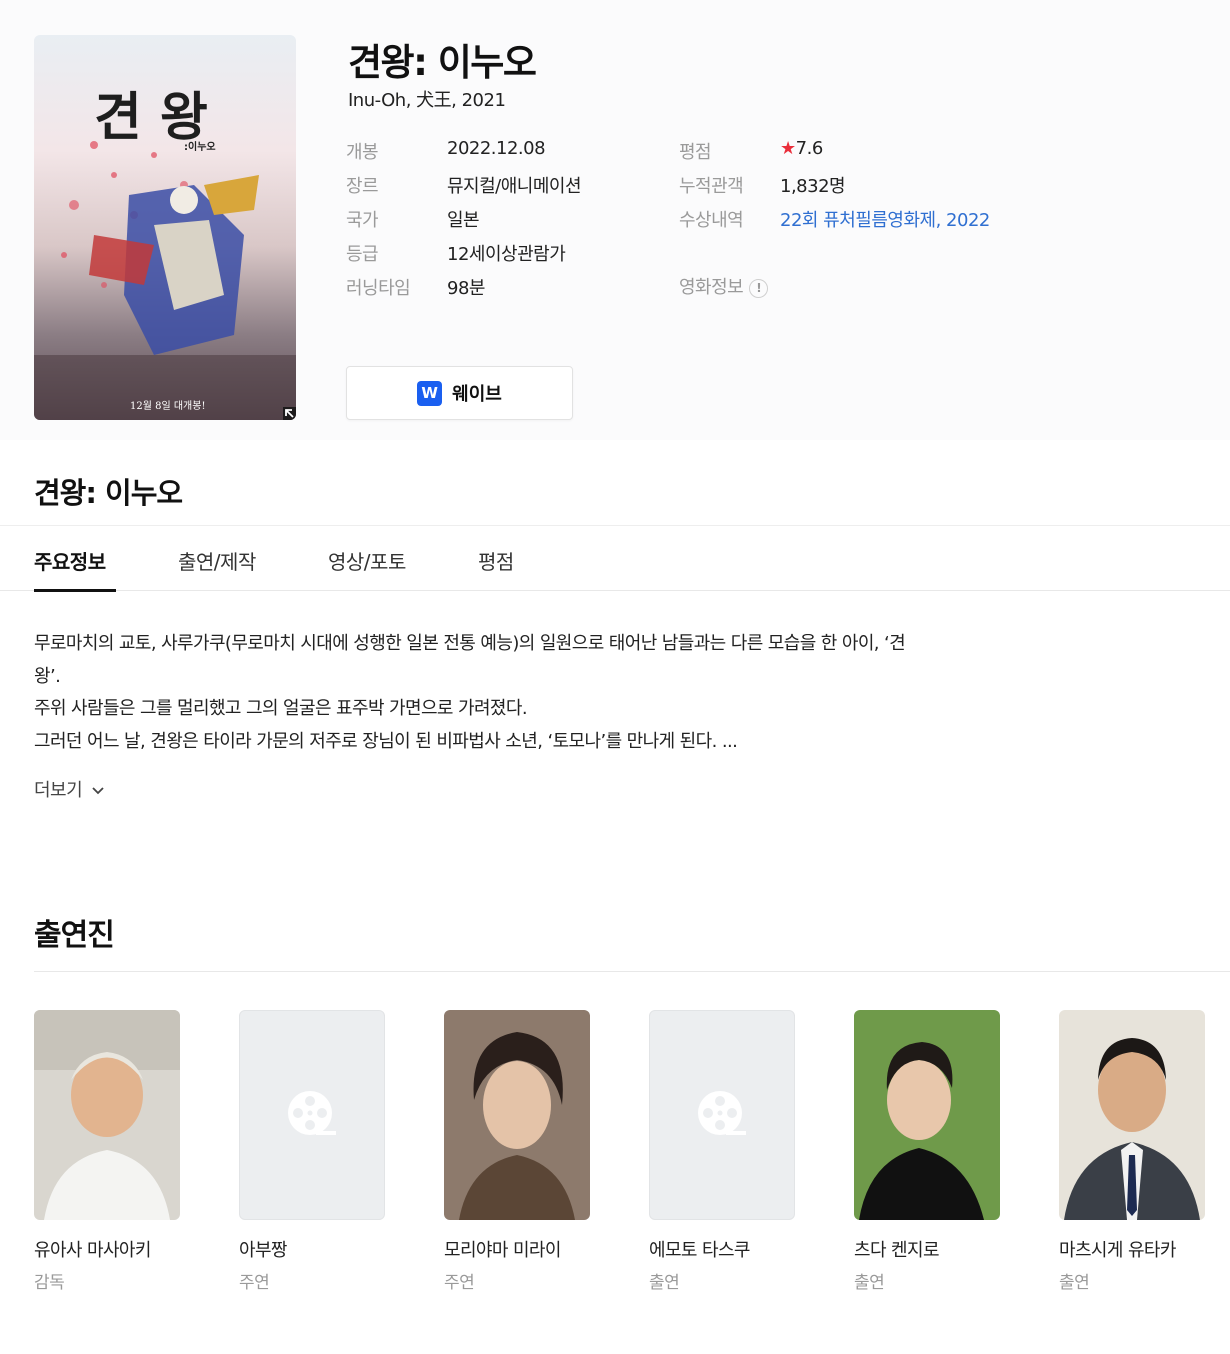  I want to click on cast-card: 츠다 켄지로 출연, so click(927, 1151).